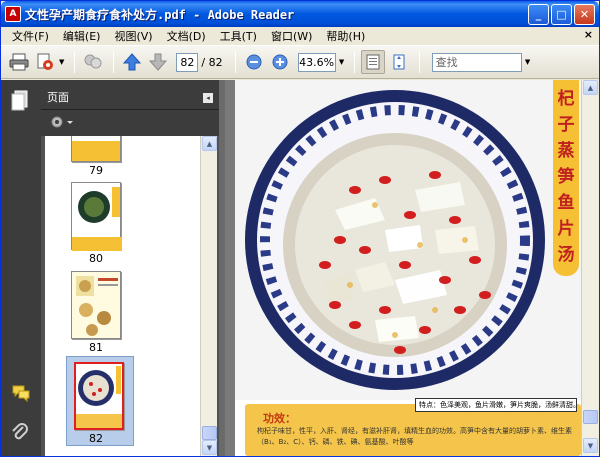  Describe the element at coordinates (133, 36) in the screenshot. I see `menu-view: 视图(V)` at that location.